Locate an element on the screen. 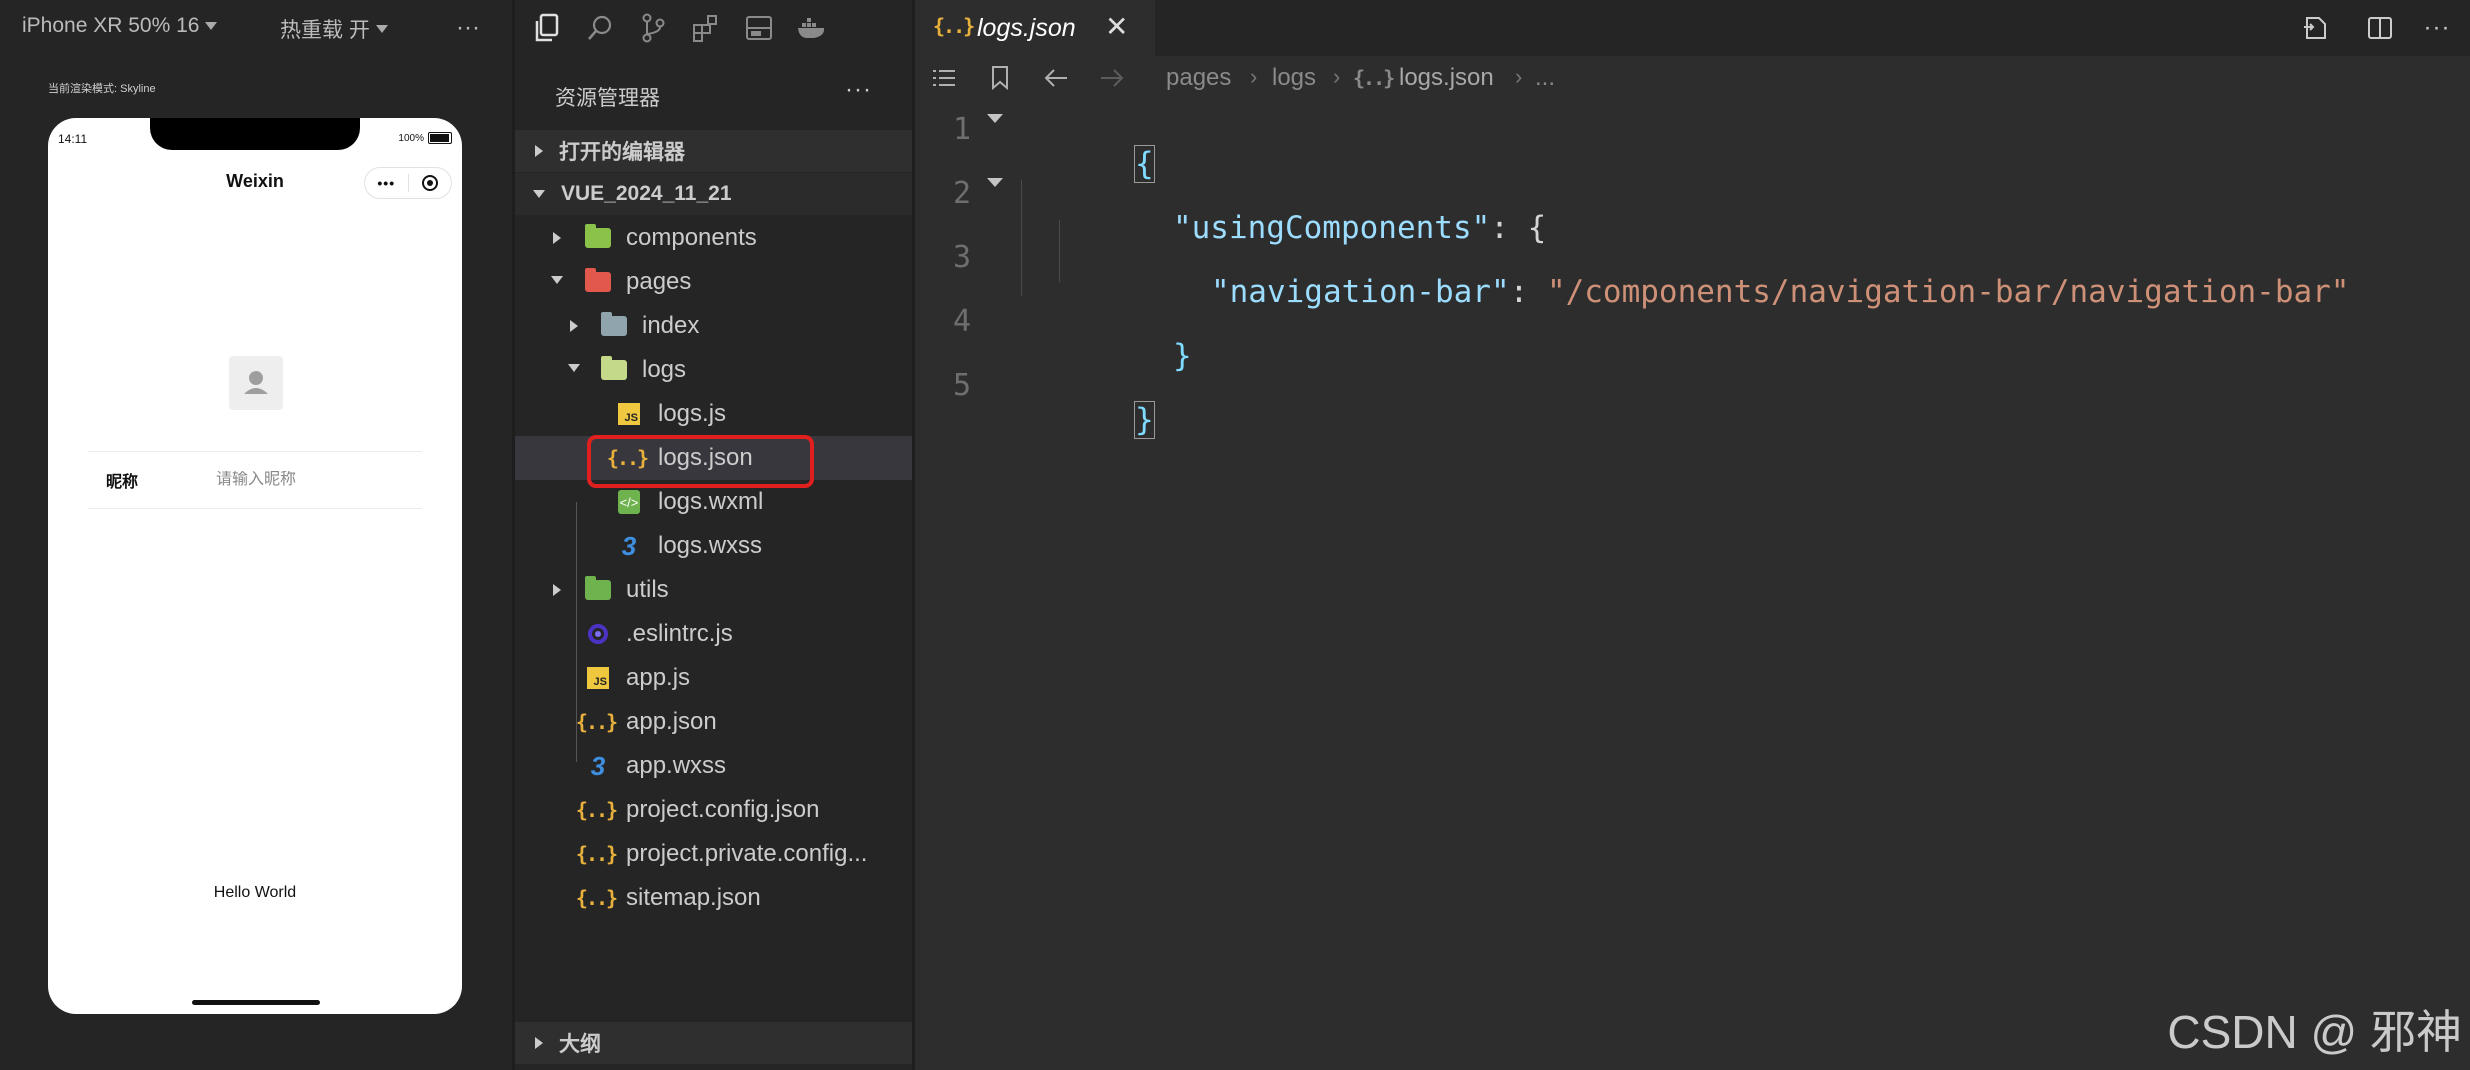 The width and height of the screenshot is (2470, 1070). close-icon: ✕ is located at coordinates (1116, 26).